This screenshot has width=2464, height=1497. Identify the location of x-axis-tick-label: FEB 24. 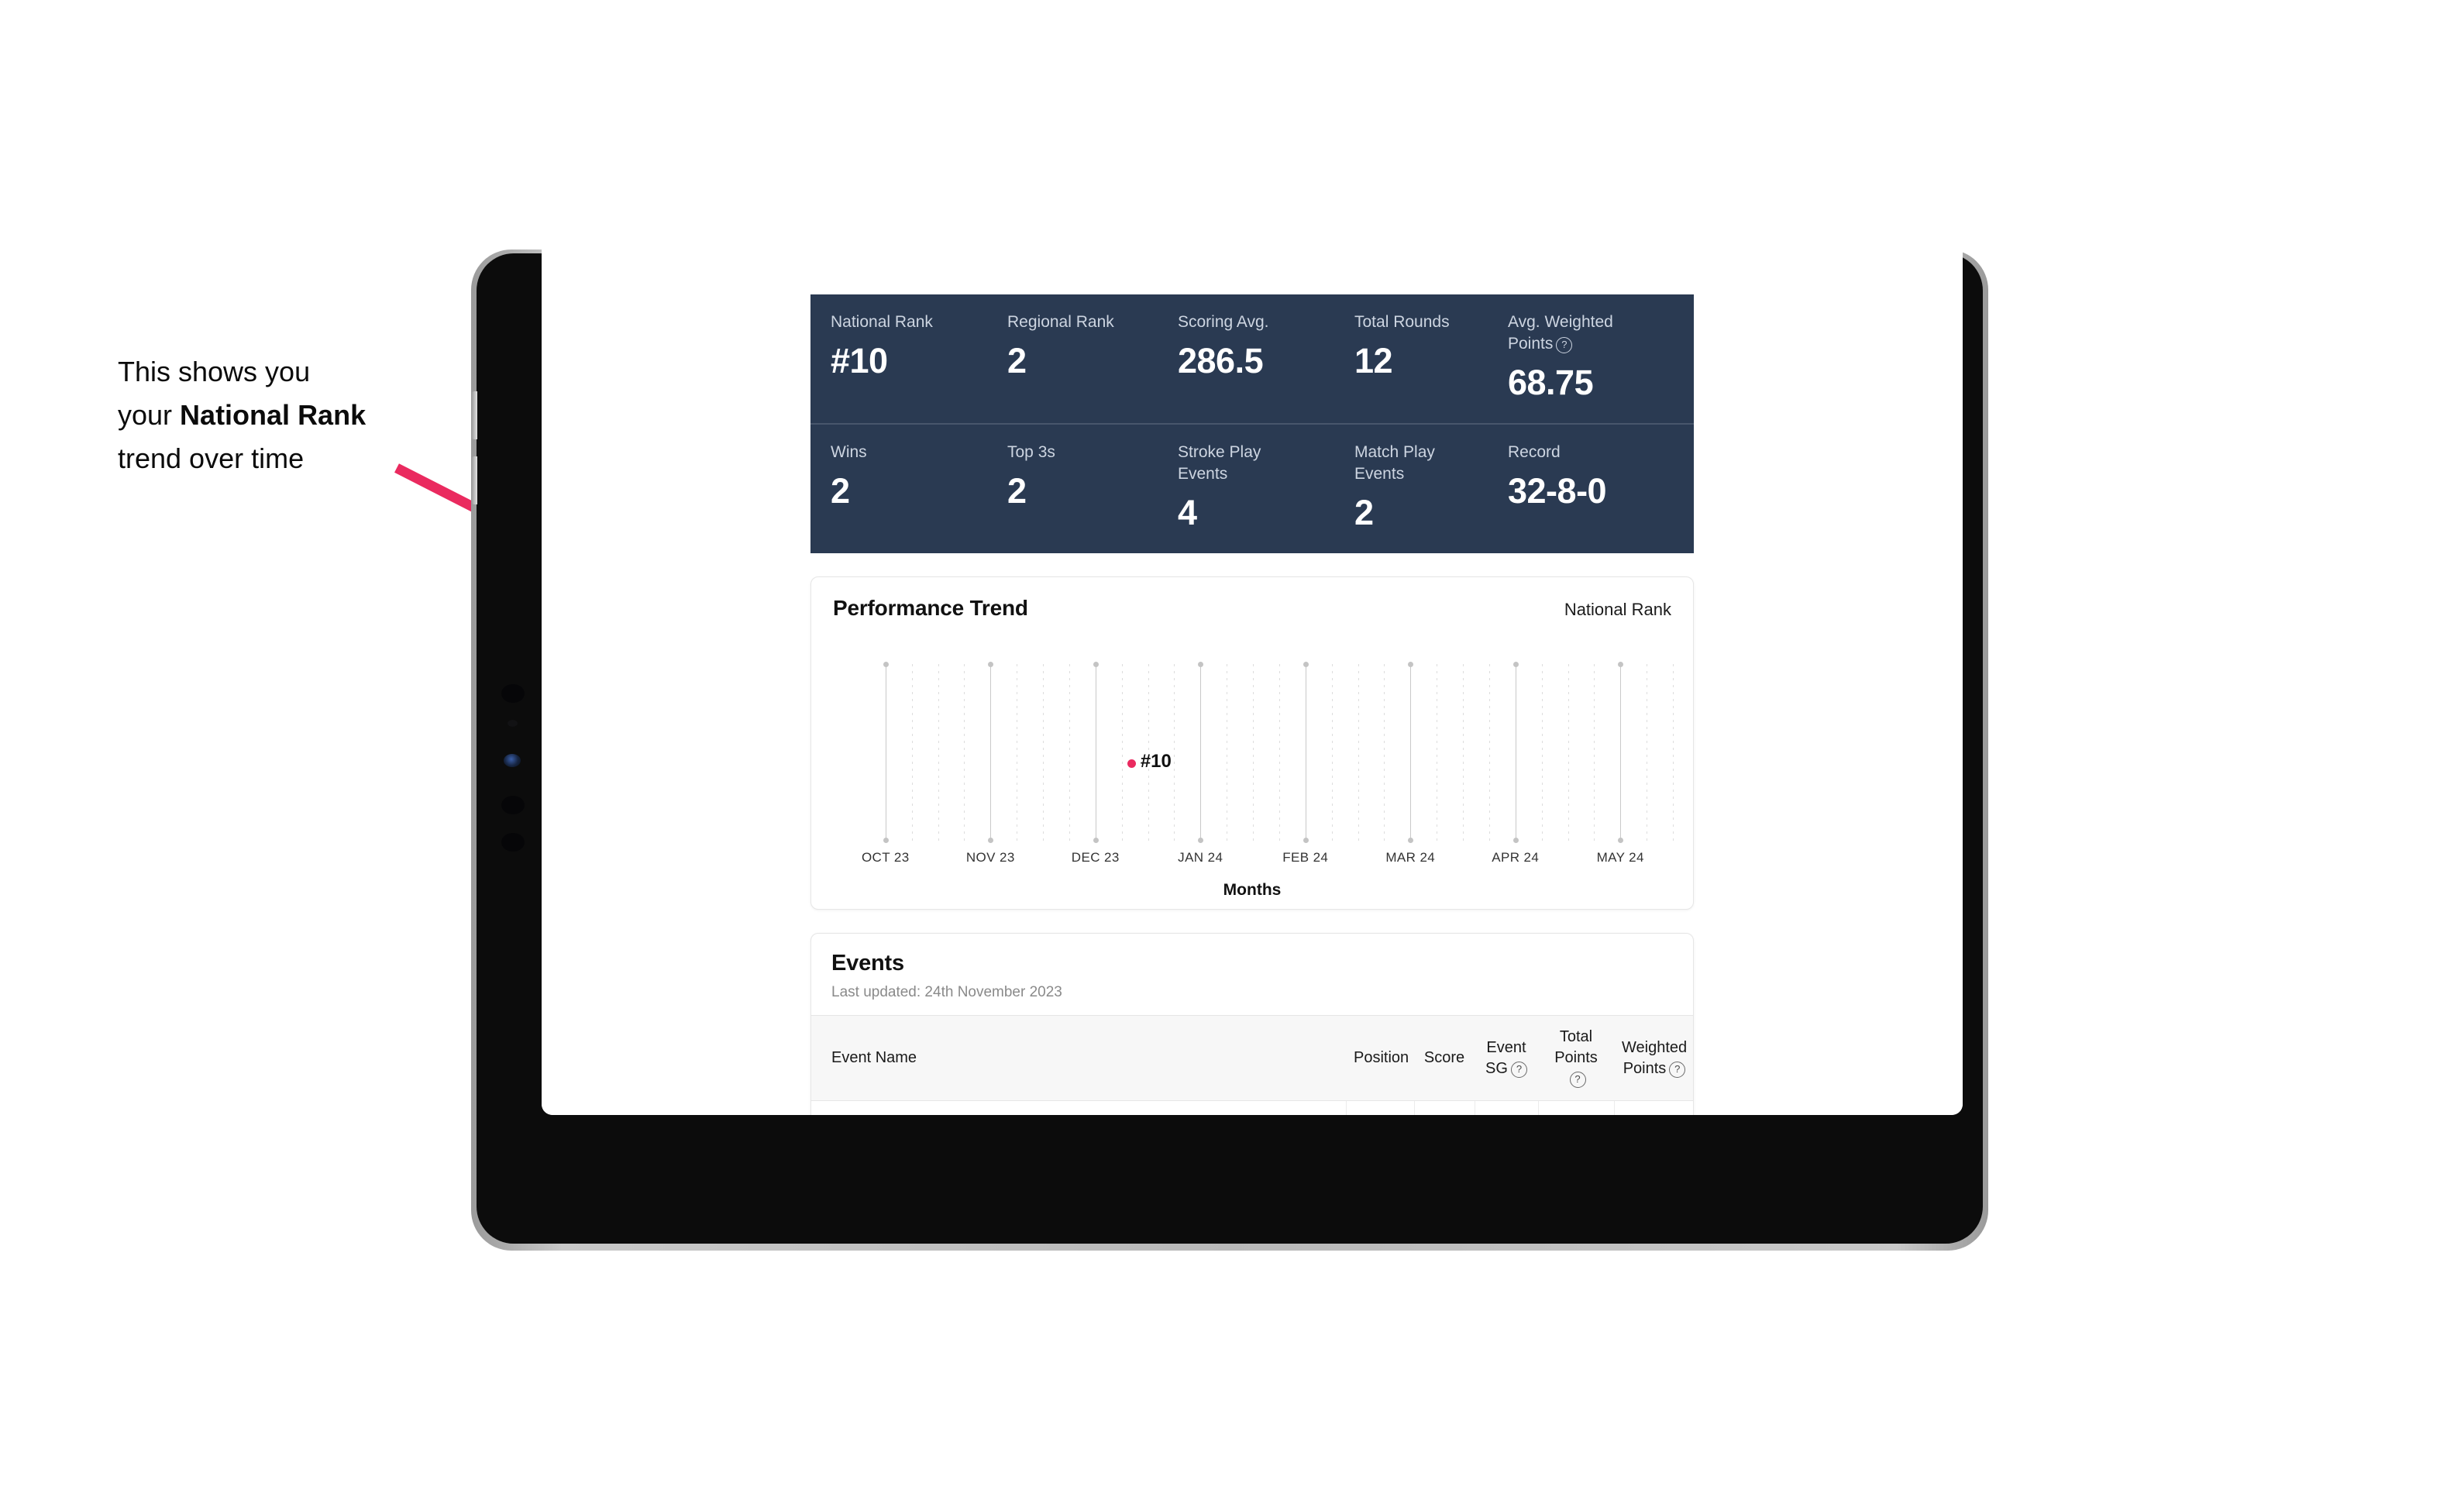
(1305, 857).